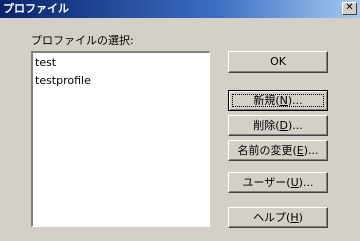 The width and height of the screenshot is (360, 241). I want to click on ok-button-label: OK, so click(278, 61).